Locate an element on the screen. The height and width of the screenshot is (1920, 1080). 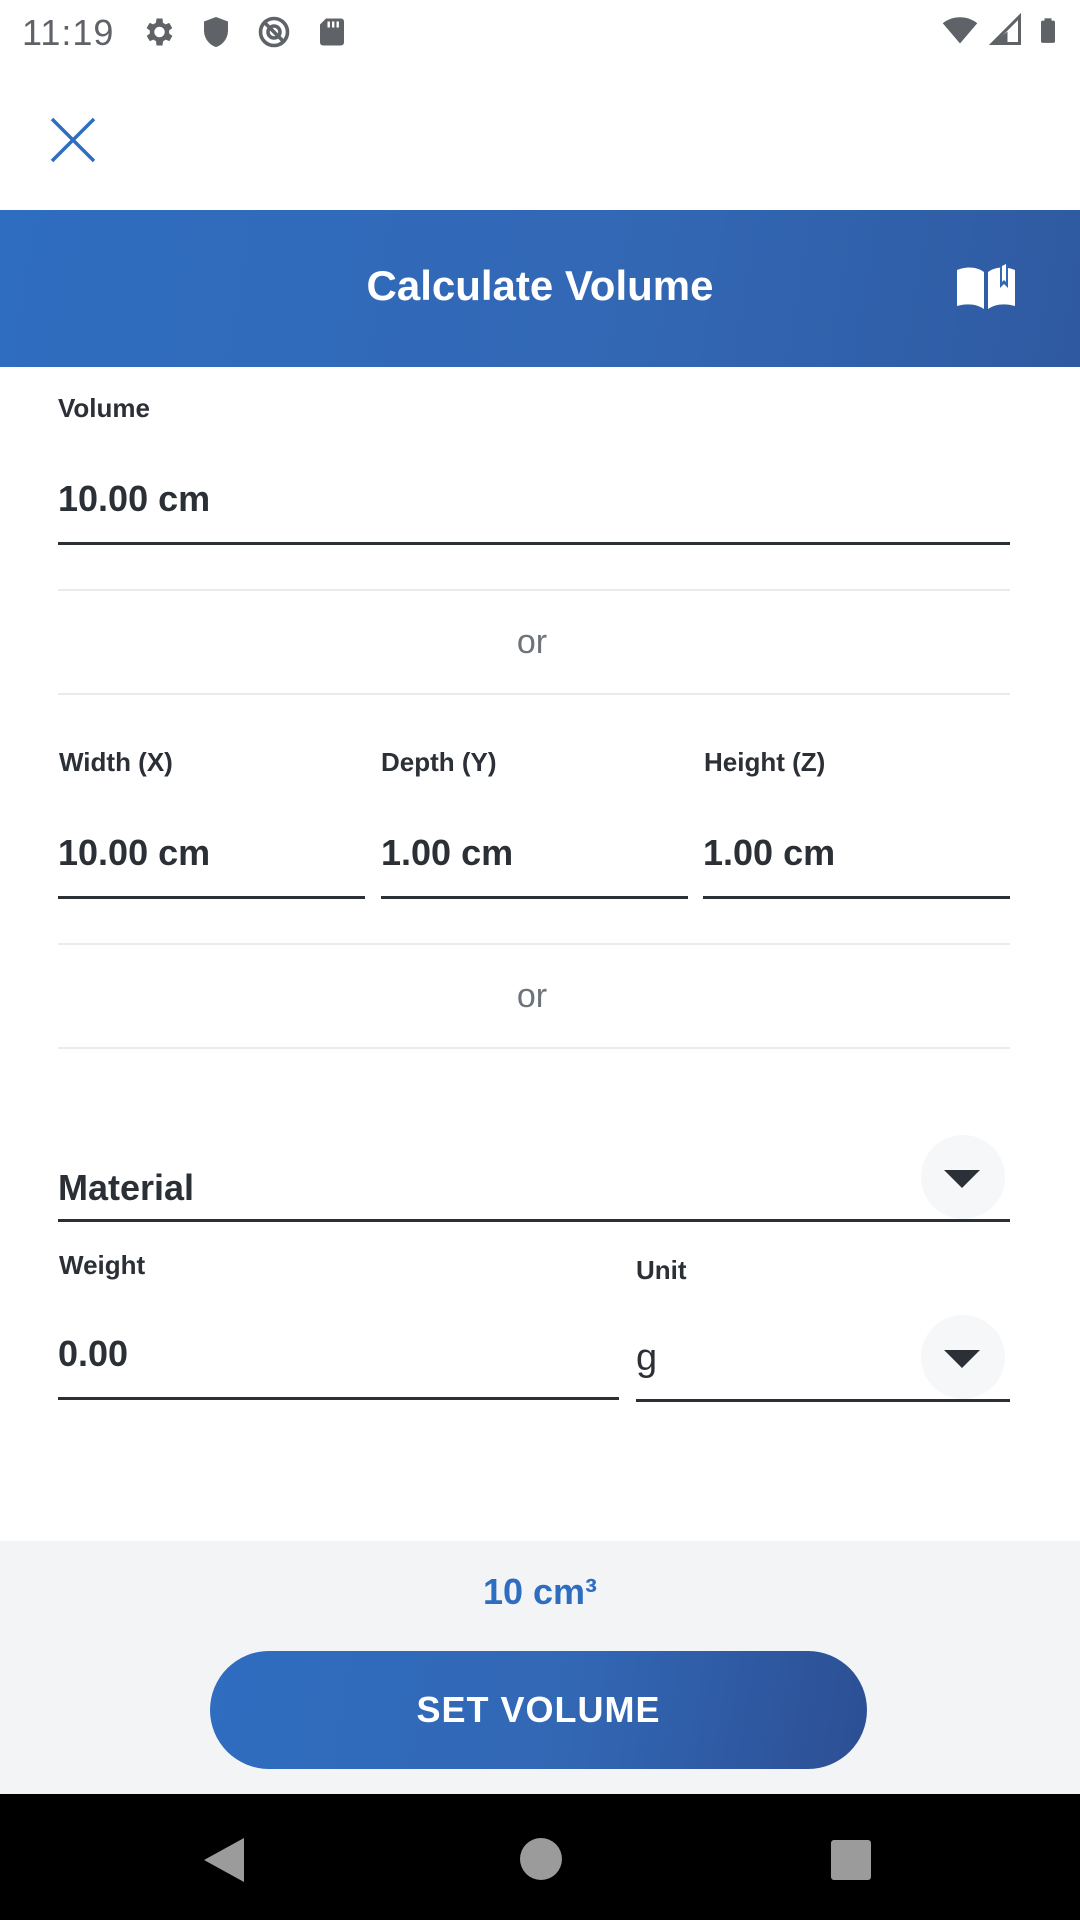
wifi-icon is located at coordinates (960, 30).